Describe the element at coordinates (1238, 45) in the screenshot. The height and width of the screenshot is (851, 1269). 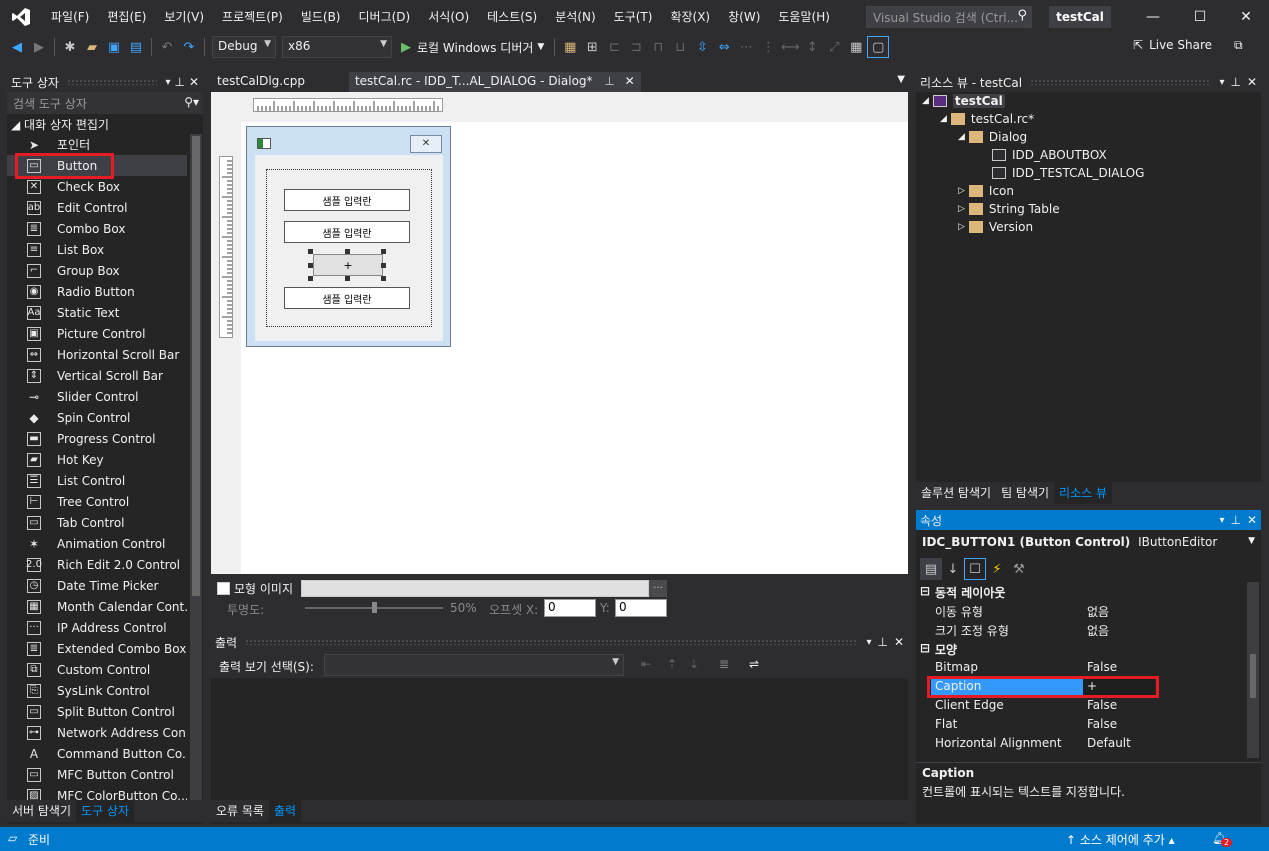
I see `feedback-icon: ⧉` at that location.